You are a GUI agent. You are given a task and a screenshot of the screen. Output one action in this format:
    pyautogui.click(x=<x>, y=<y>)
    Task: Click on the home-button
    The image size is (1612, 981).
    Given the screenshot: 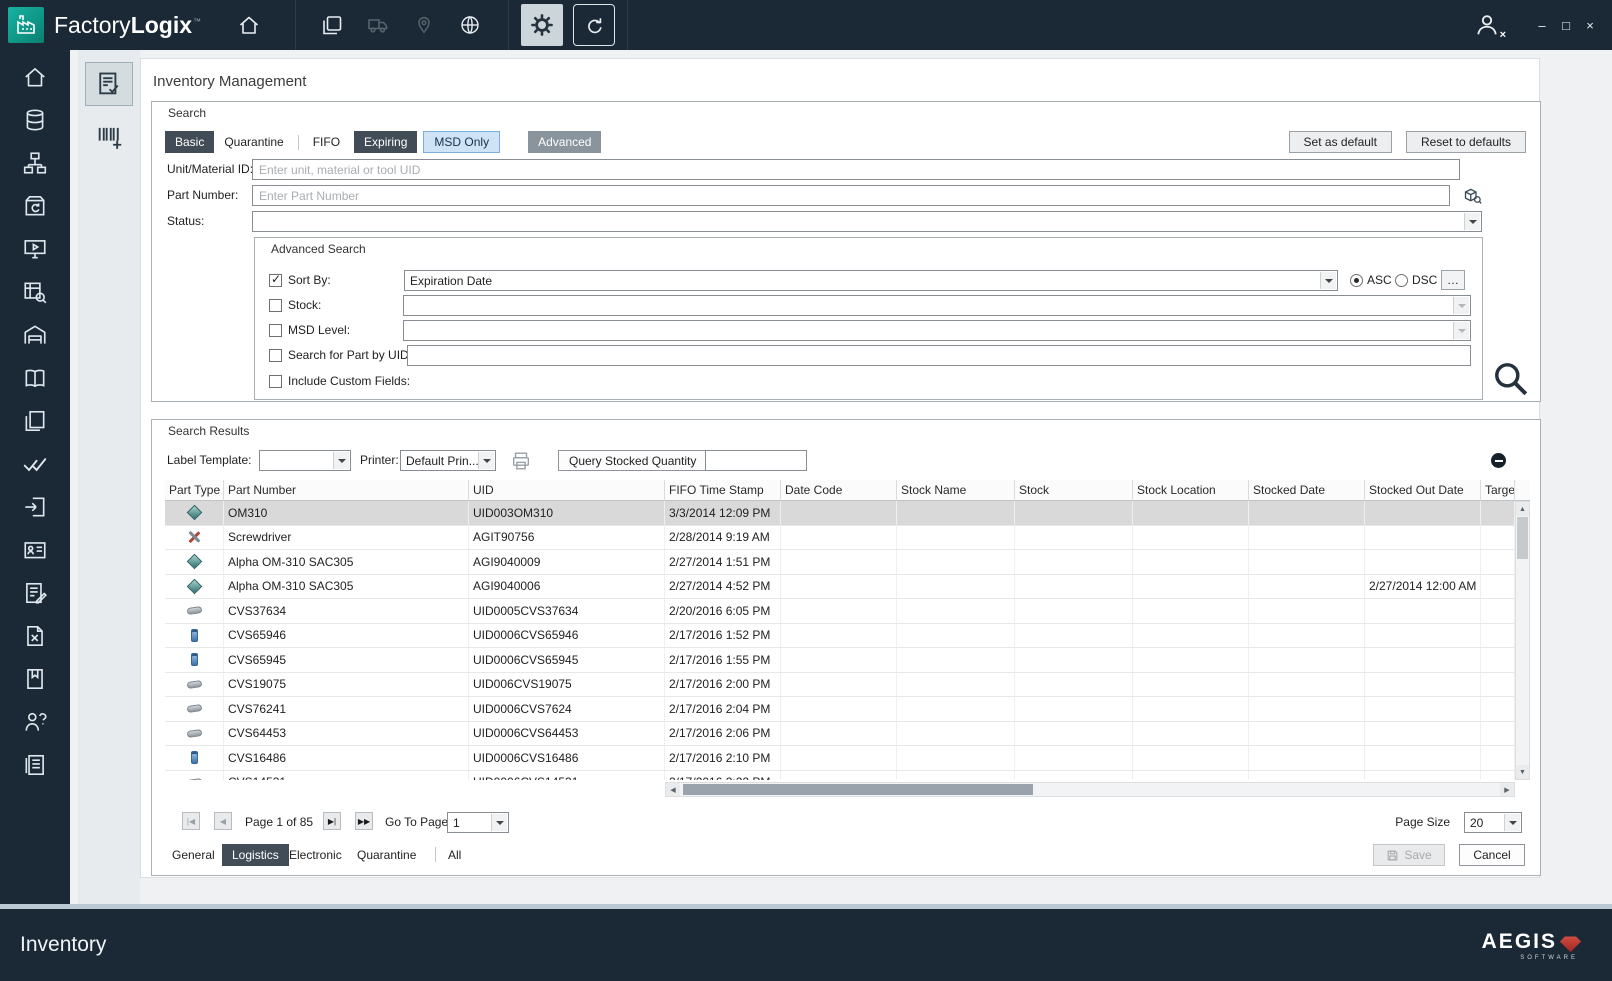 What is the action you would take?
    pyautogui.click(x=249, y=25)
    